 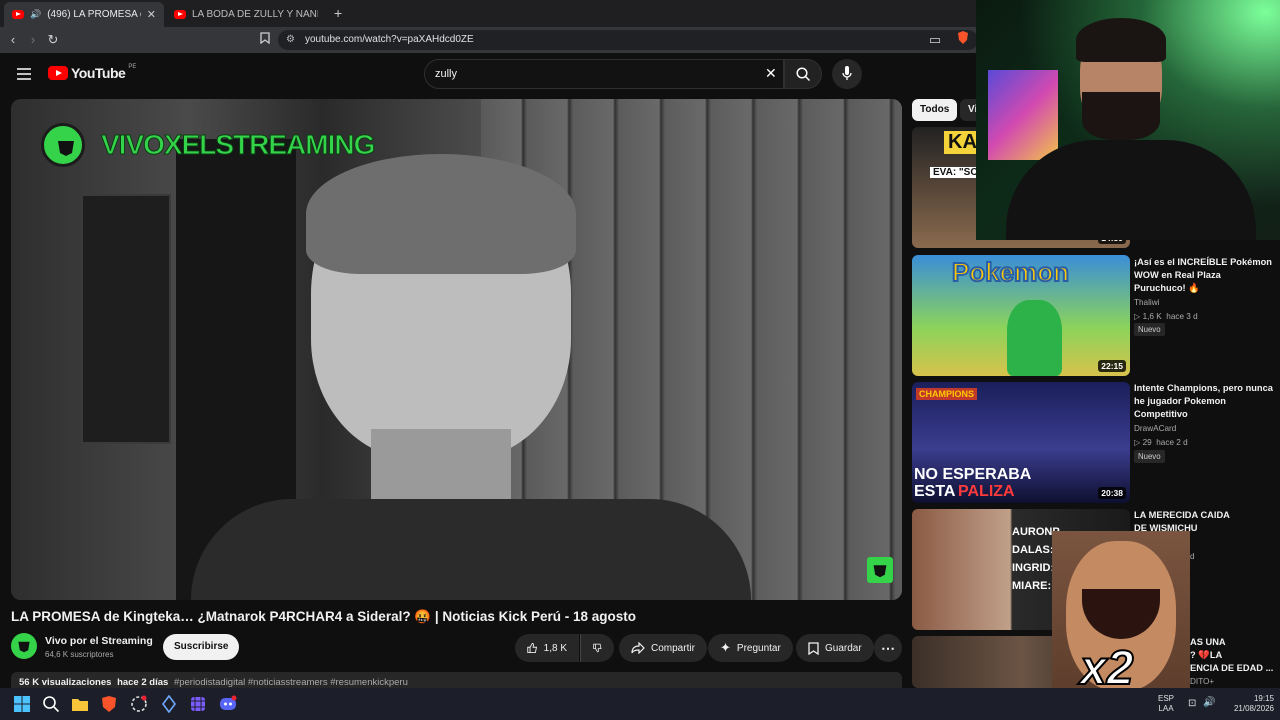 What do you see at coordinates (673, 648) in the screenshot?
I see `share-label: Compartir` at bounding box center [673, 648].